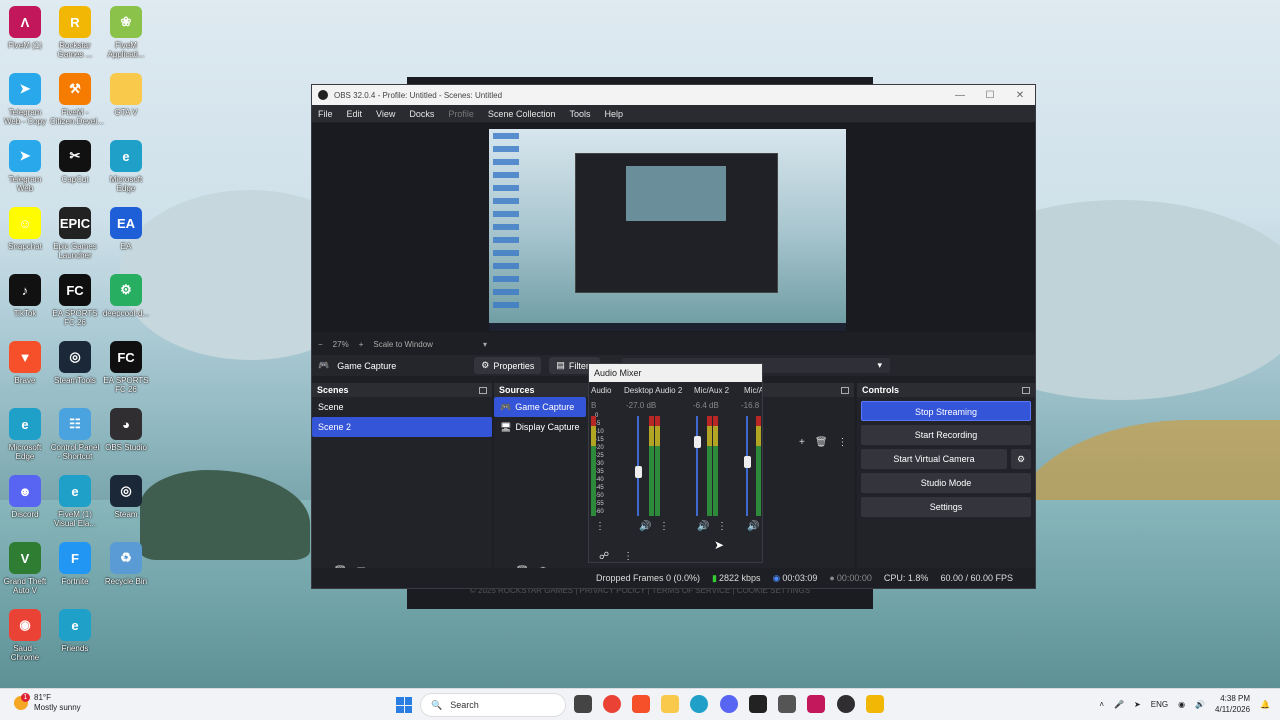 The height and width of the screenshot is (720, 1280). Describe the element at coordinates (946, 435) in the screenshot. I see `start-recording-button: Start Recording` at that location.